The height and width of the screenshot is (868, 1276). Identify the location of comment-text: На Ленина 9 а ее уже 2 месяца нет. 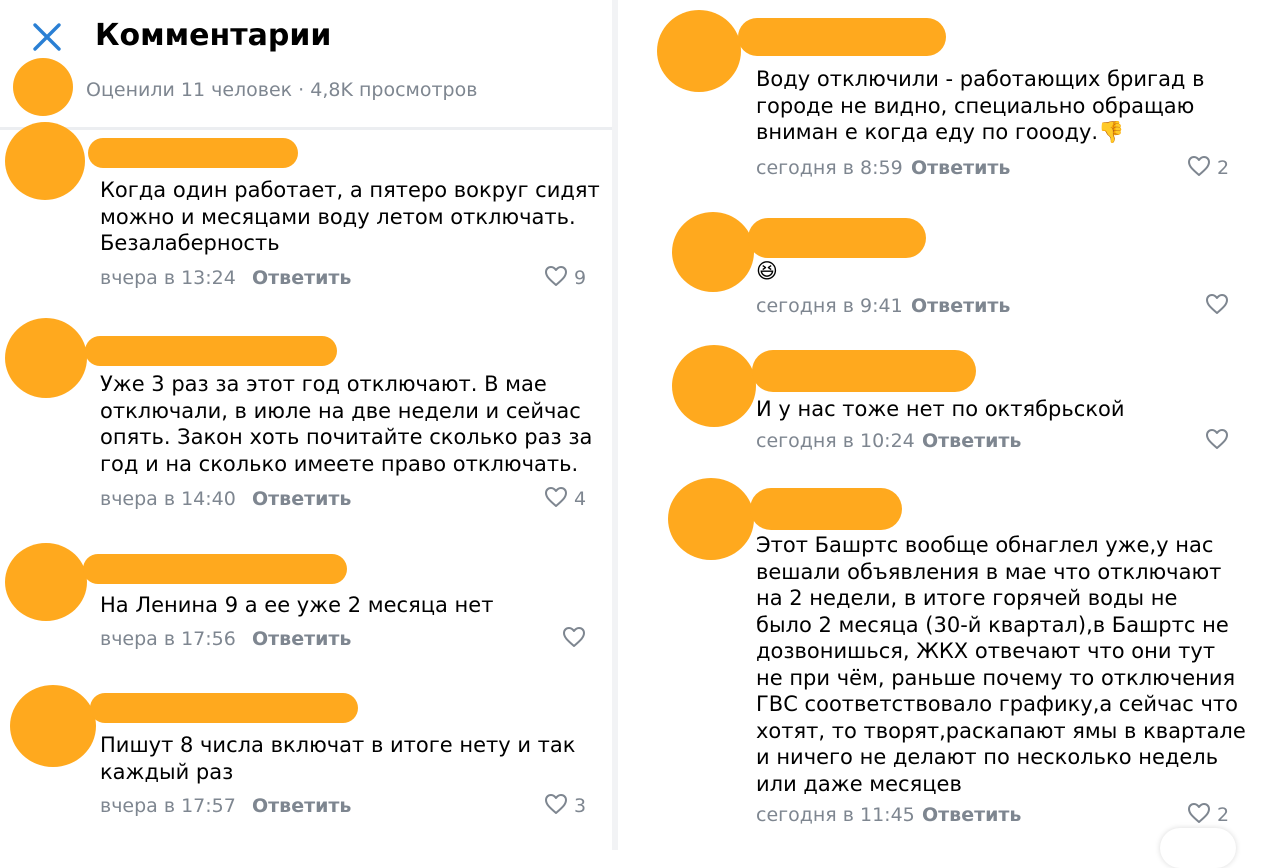
(297, 605).